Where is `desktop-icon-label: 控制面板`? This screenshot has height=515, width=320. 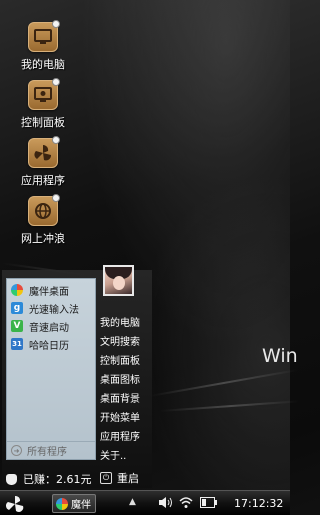
desktop-icon-label: 控制面板 is located at coordinates (43, 122).